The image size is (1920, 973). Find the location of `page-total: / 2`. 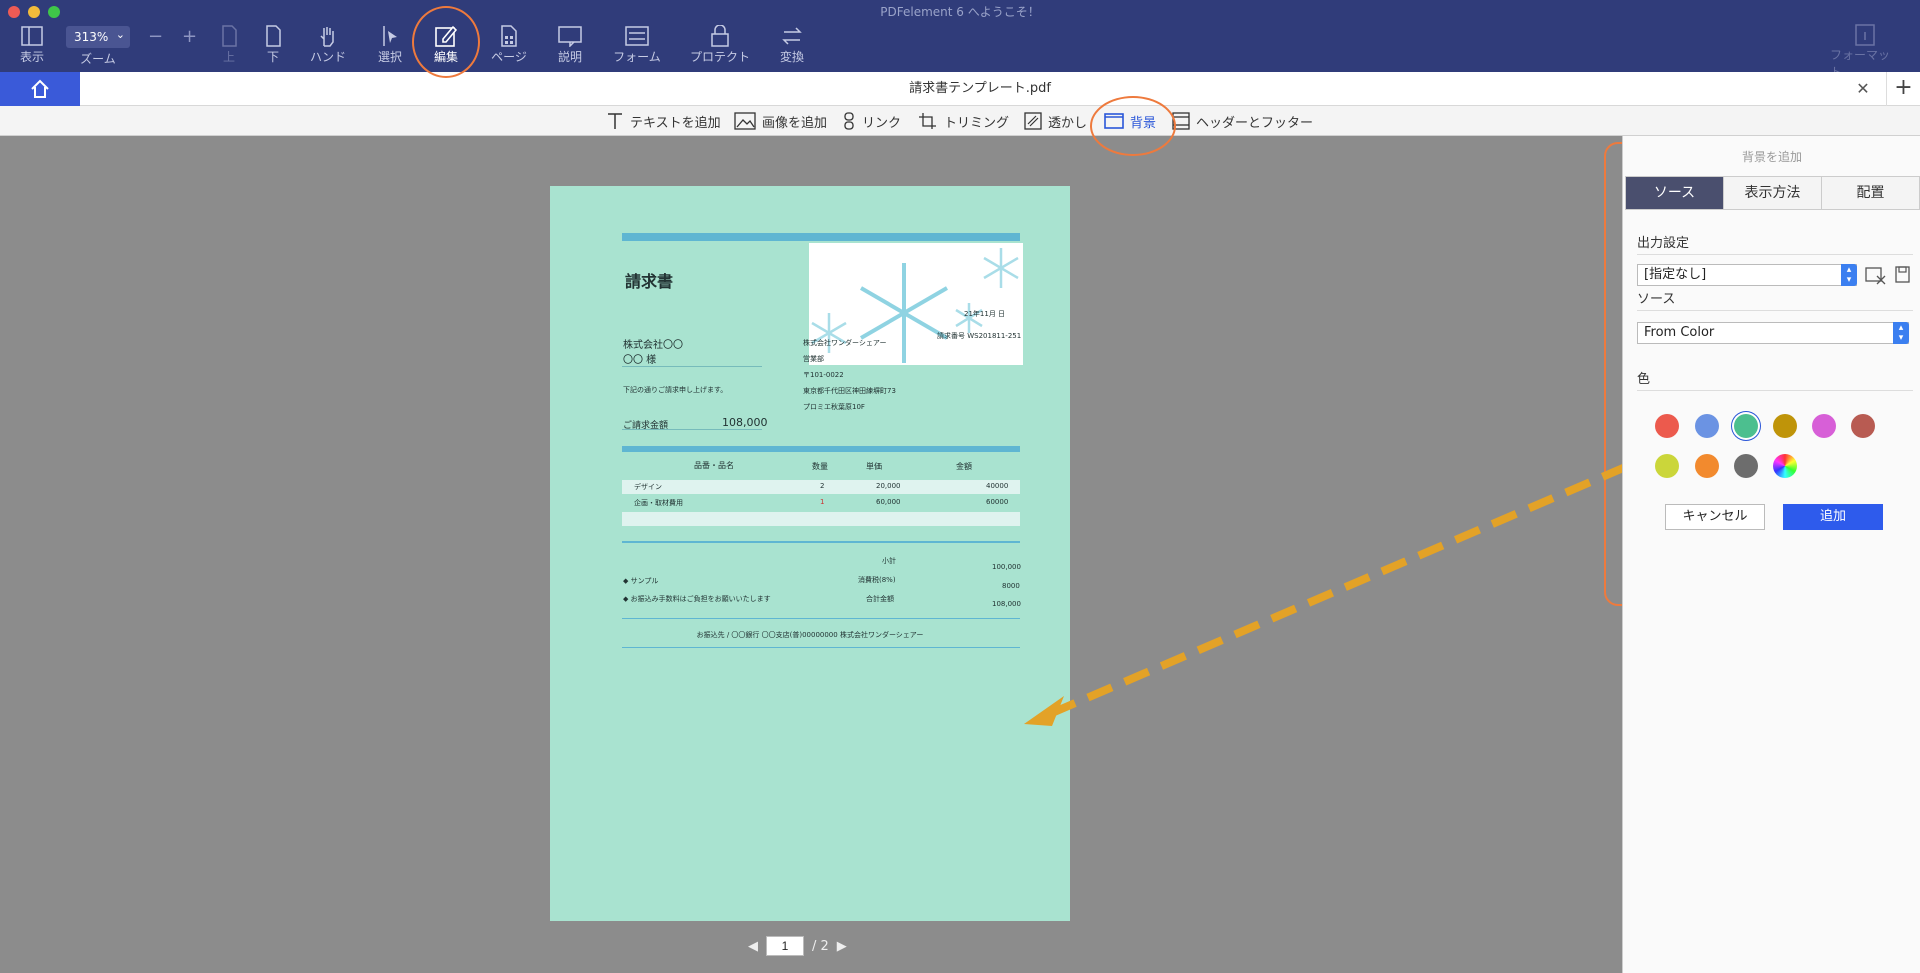

page-total: / 2 is located at coordinates (820, 946).